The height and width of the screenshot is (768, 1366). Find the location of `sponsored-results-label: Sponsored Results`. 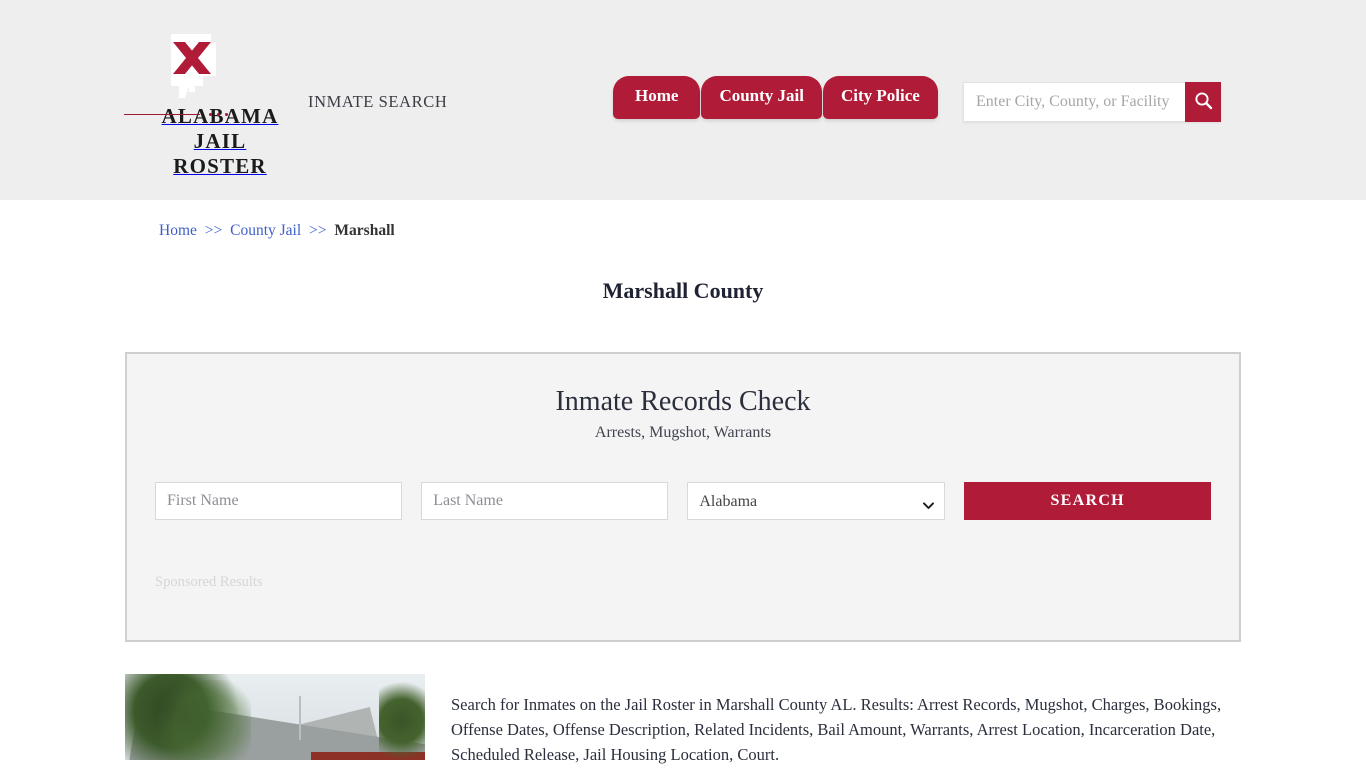

sponsored-results-label: Sponsored Results is located at coordinates (209, 582).